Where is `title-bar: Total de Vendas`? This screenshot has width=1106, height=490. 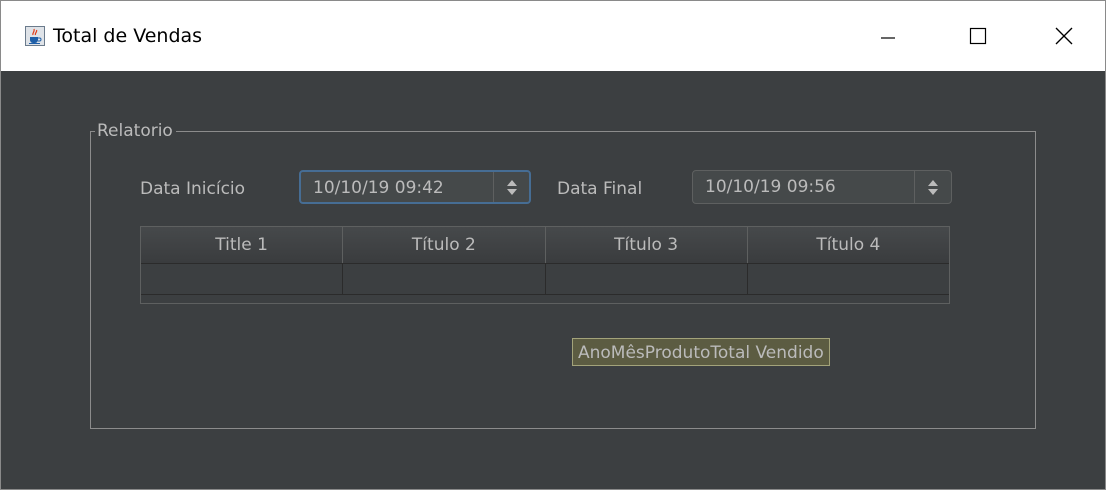
title-bar: Total de Vendas is located at coordinates (553, 36).